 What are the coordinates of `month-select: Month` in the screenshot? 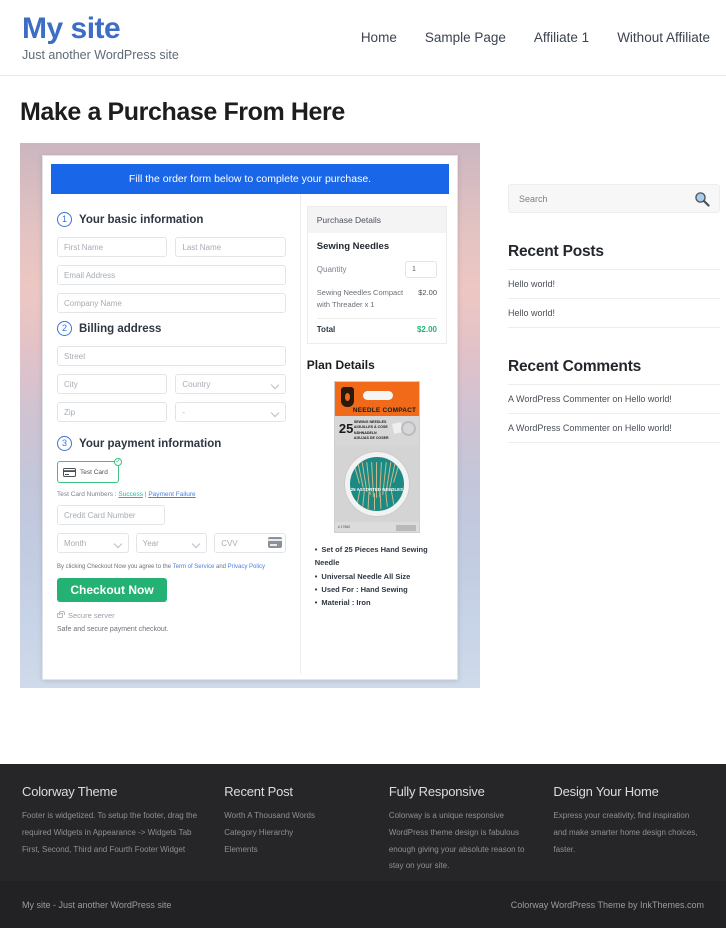 It's located at (93, 543).